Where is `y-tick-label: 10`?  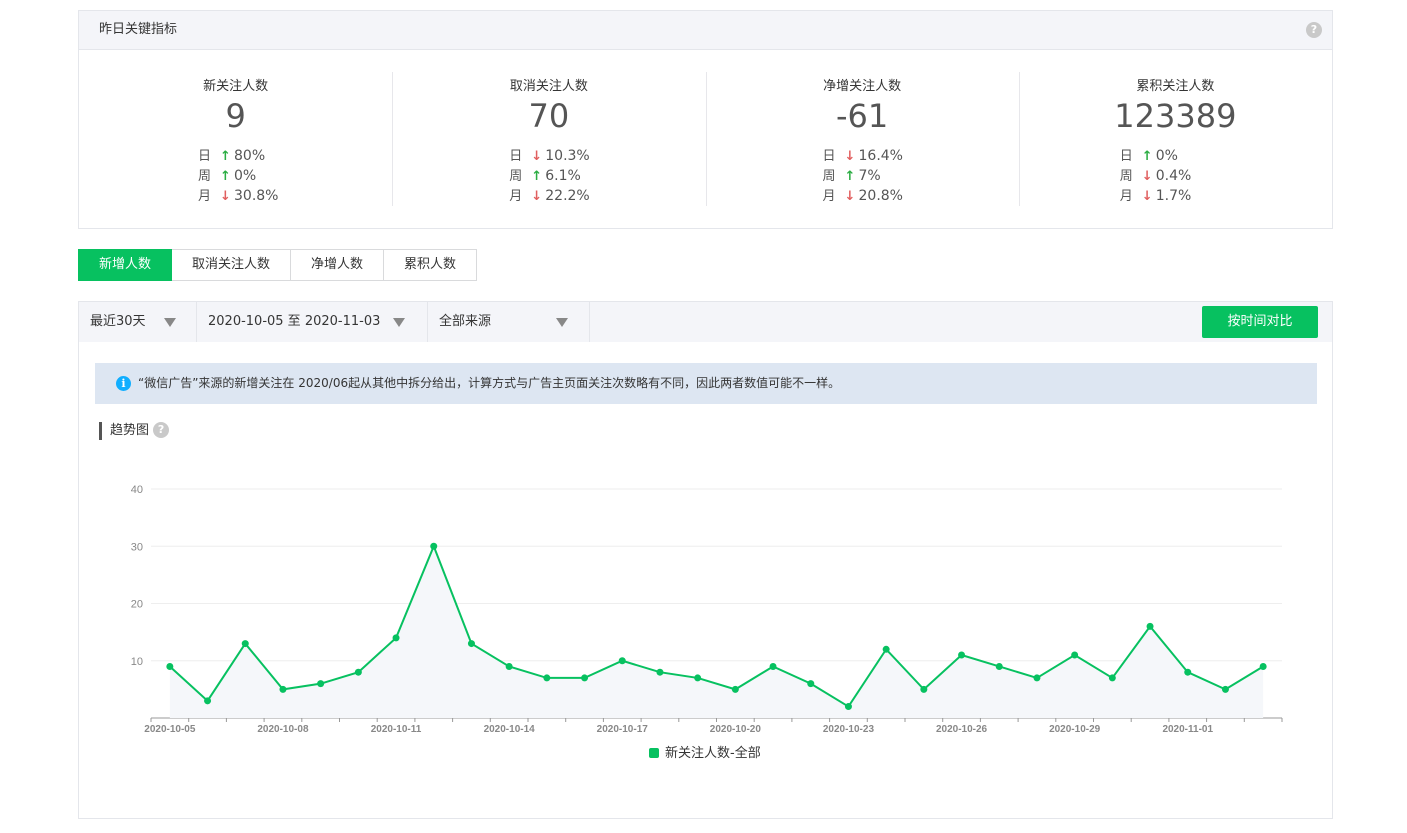 y-tick-label: 10 is located at coordinates (137, 662).